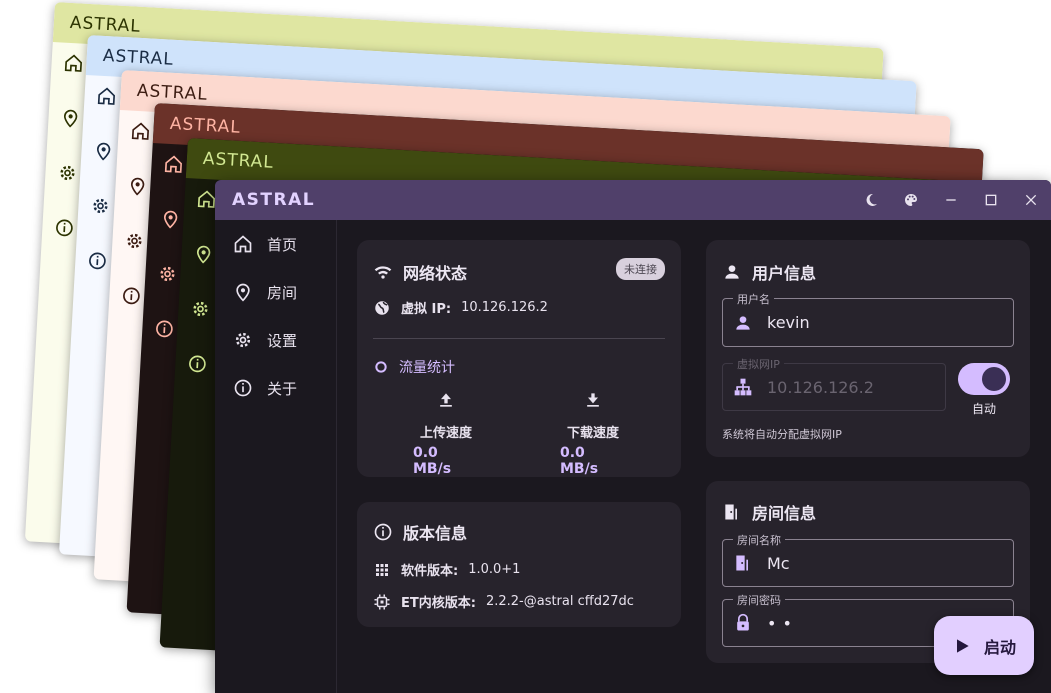  Describe the element at coordinates (460, 307) in the screenshot. I see `virtual-ip-row: 虚拟 IP: 10.126.126.2` at that location.